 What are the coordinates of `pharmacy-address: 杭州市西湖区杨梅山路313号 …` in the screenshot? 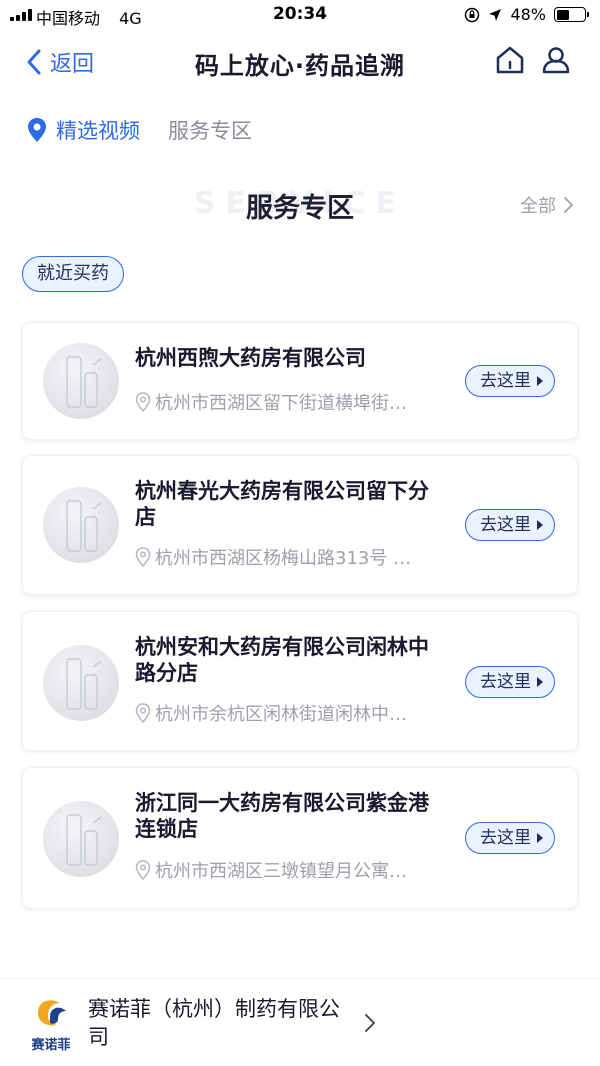 It's located at (290, 557).